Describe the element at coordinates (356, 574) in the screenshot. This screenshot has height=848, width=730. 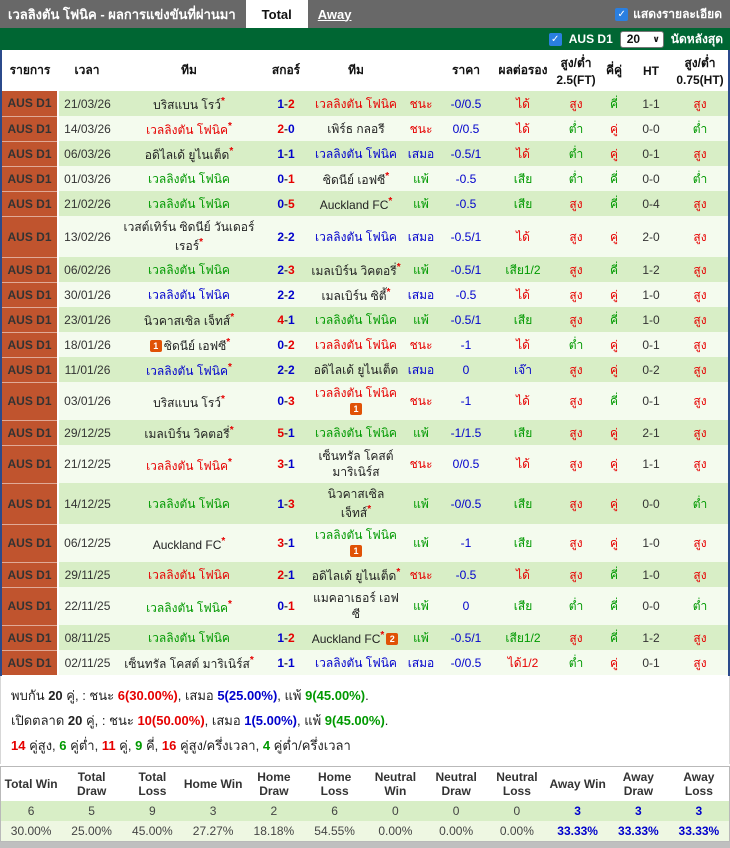
I see `away-team: อดิไลเด้ ยูไนเต็ด*` at that location.